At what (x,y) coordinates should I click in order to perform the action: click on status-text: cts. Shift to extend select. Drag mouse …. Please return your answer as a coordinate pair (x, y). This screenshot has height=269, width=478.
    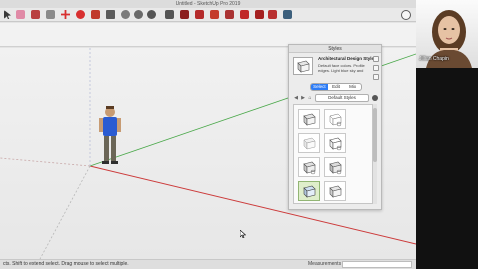
    Looking at the image, I should click on (66, 264).